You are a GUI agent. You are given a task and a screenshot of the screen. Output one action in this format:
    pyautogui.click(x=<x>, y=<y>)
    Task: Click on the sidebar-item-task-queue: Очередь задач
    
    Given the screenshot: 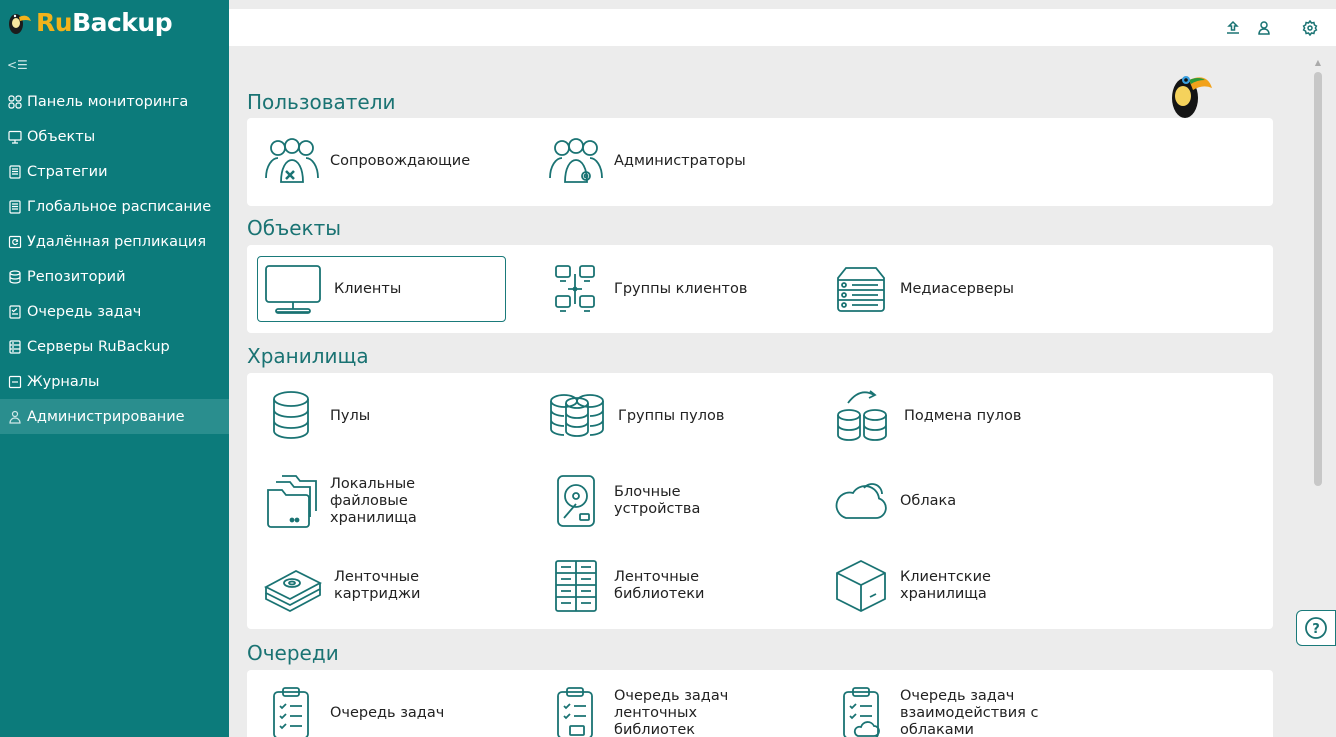 What is the action you would take?
    pyautogui.click(x=114, y=311)
    